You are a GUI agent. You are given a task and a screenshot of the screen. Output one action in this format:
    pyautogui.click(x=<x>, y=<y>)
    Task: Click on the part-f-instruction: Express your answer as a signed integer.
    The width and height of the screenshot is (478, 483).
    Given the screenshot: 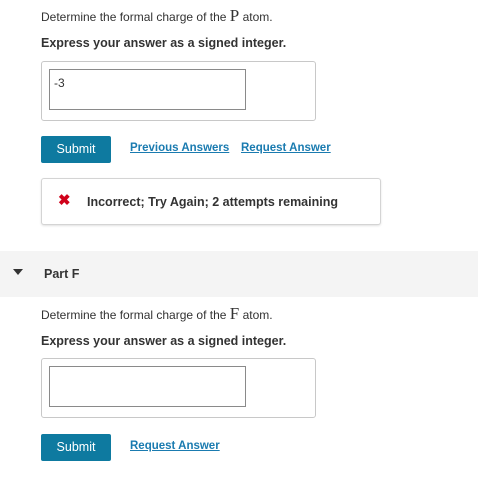 What is the action you would take?
    pyautogui.click(x=164, y=341)
    